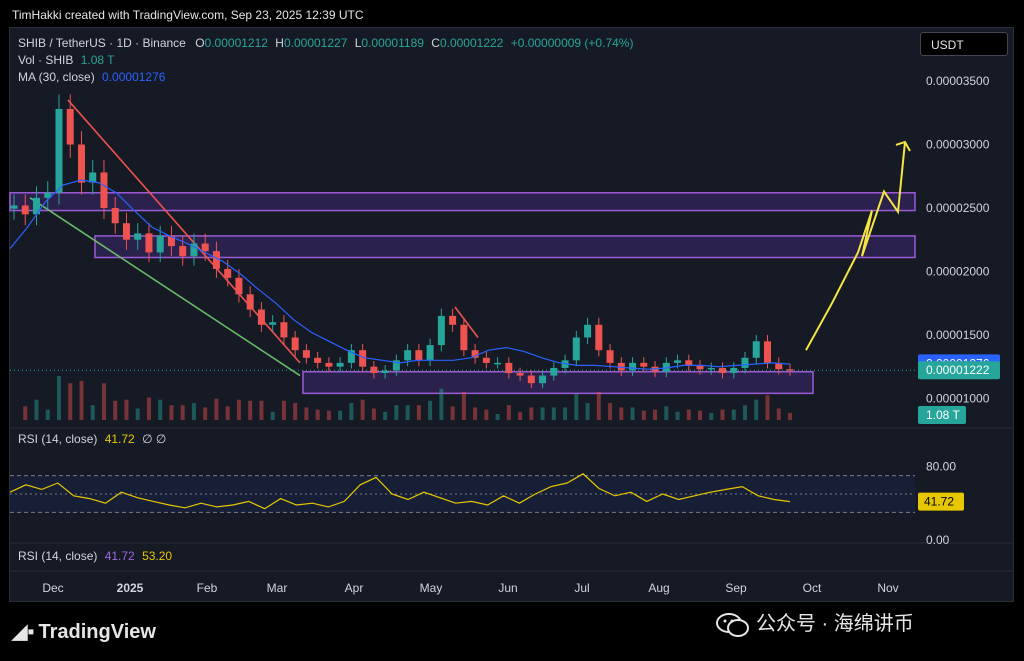  I want to click on time-tick-label: Sep, so click(736, 588).